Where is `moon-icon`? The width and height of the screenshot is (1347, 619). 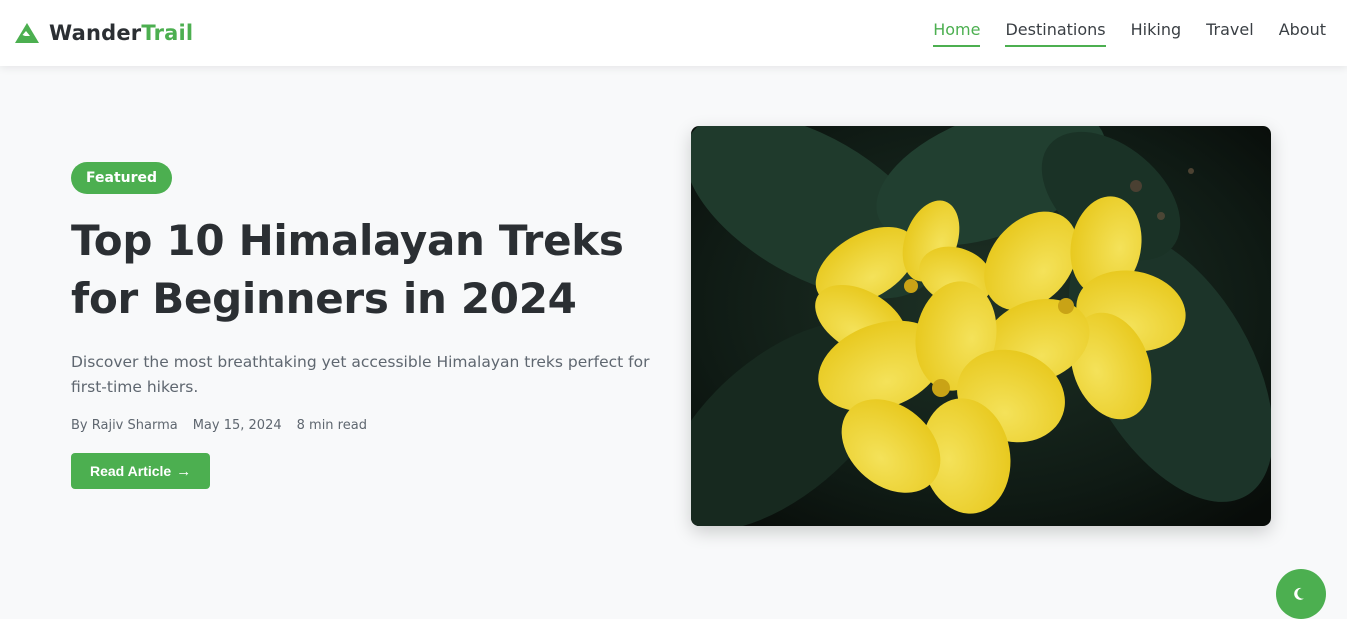
moon-icon is located at coordinates (1299, 593).